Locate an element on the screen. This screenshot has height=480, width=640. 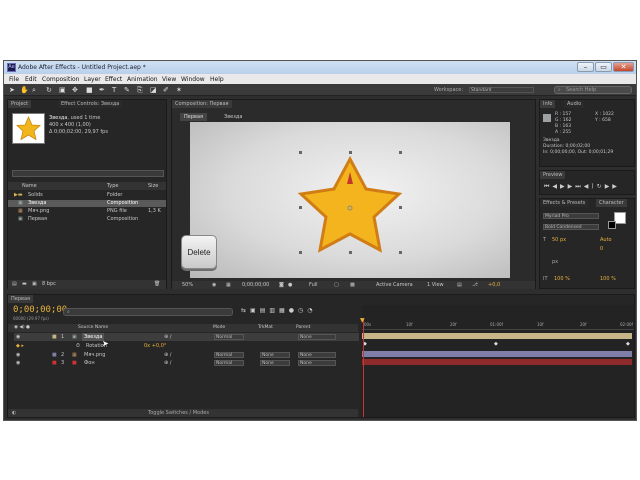
col-type: Type is located at coordinates (112, 186).